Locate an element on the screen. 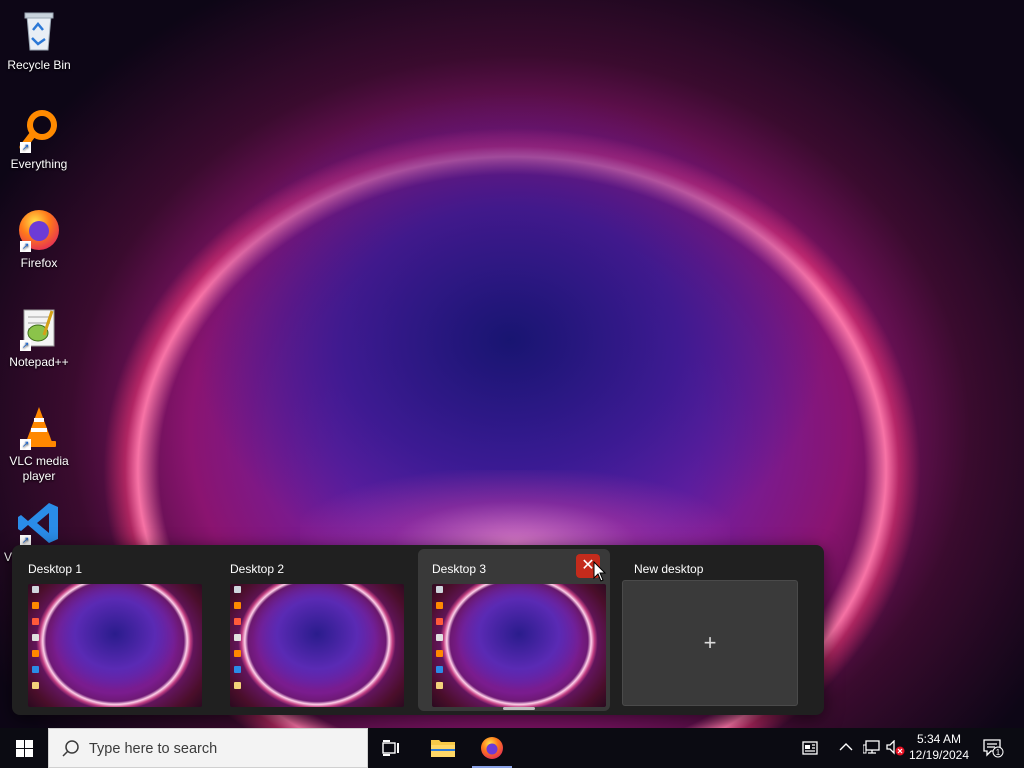 The image size is (1024, 768). windows-logo-icon is located at coordinates (24, 748).